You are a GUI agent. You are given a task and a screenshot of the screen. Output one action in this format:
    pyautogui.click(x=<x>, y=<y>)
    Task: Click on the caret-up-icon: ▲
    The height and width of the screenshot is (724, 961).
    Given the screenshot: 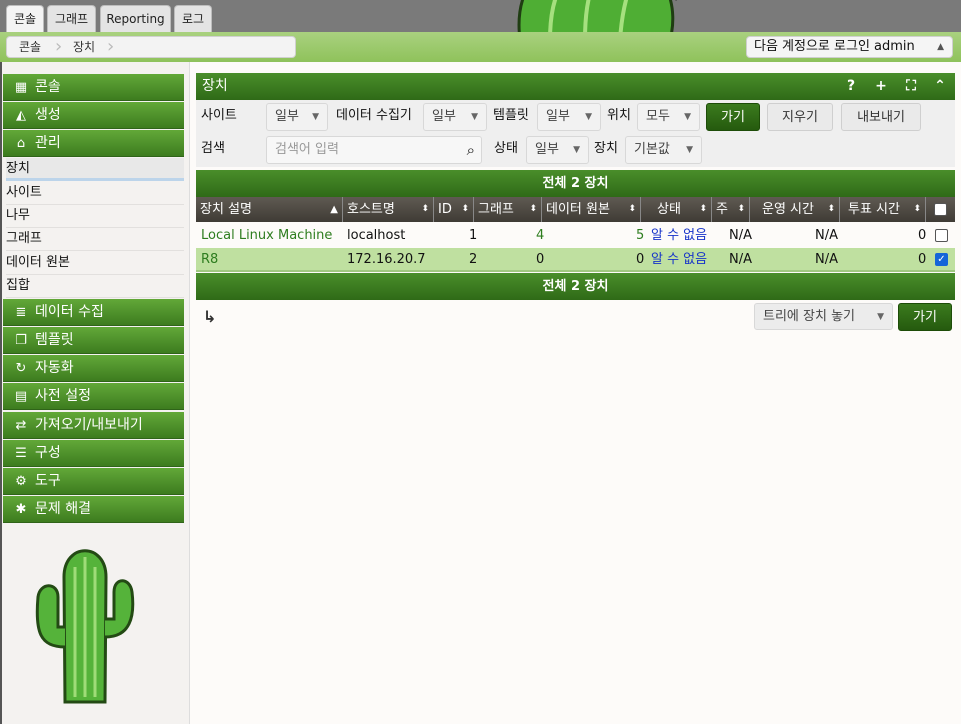 What is the action you would take?
    pyautogui.click(x=940, y=47)
    